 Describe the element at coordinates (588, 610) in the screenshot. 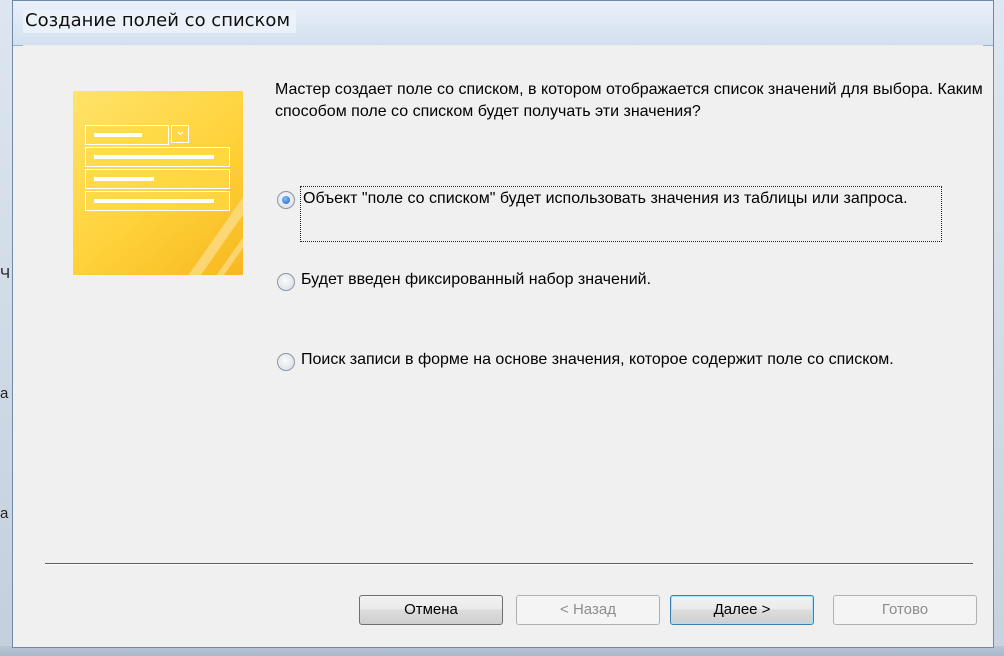

I see `back-button: < Назад` at that location.